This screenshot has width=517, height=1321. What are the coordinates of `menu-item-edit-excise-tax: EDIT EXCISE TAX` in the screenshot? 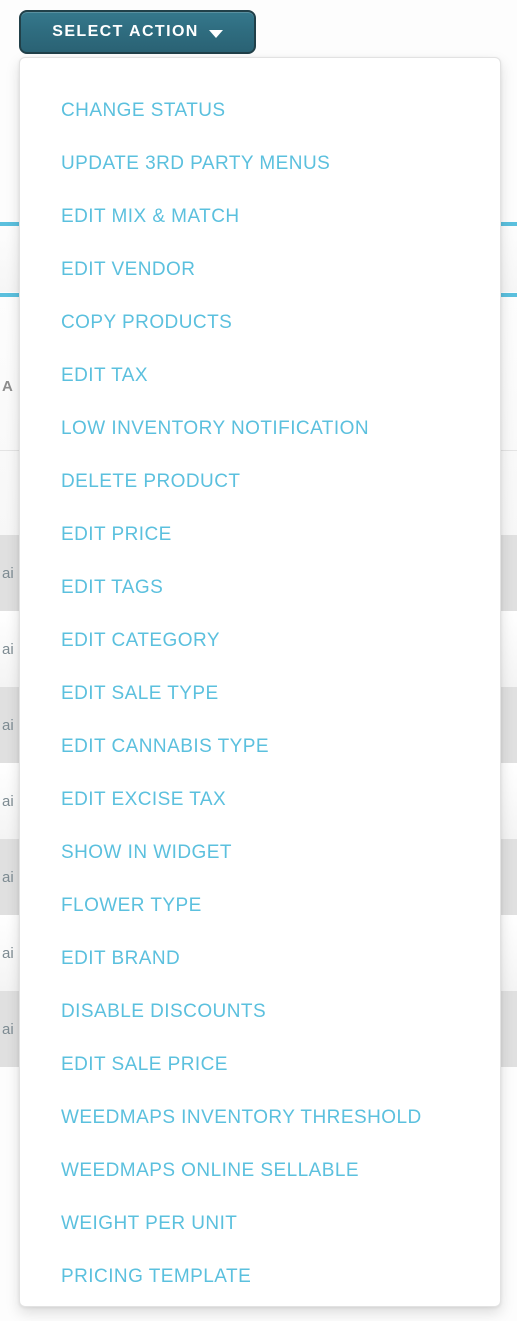 It's located at (260, 799).